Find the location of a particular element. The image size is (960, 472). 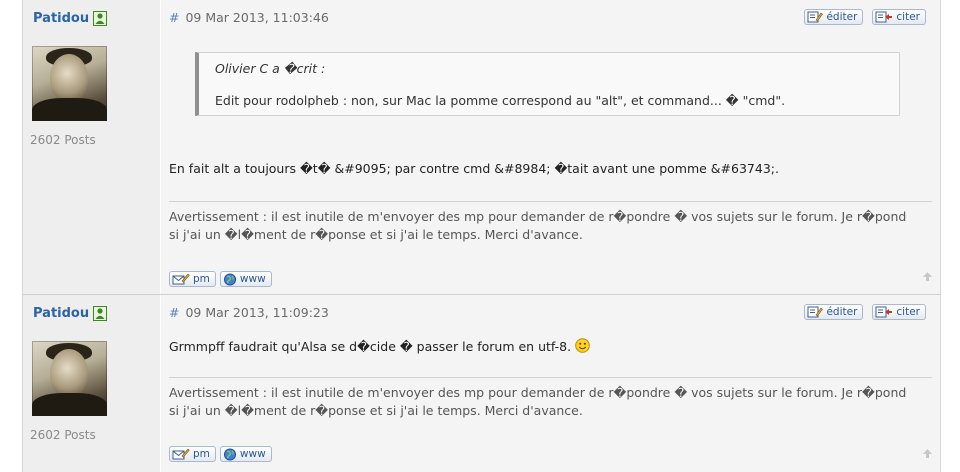

smiley-icon is located at coordinates (582, 345).